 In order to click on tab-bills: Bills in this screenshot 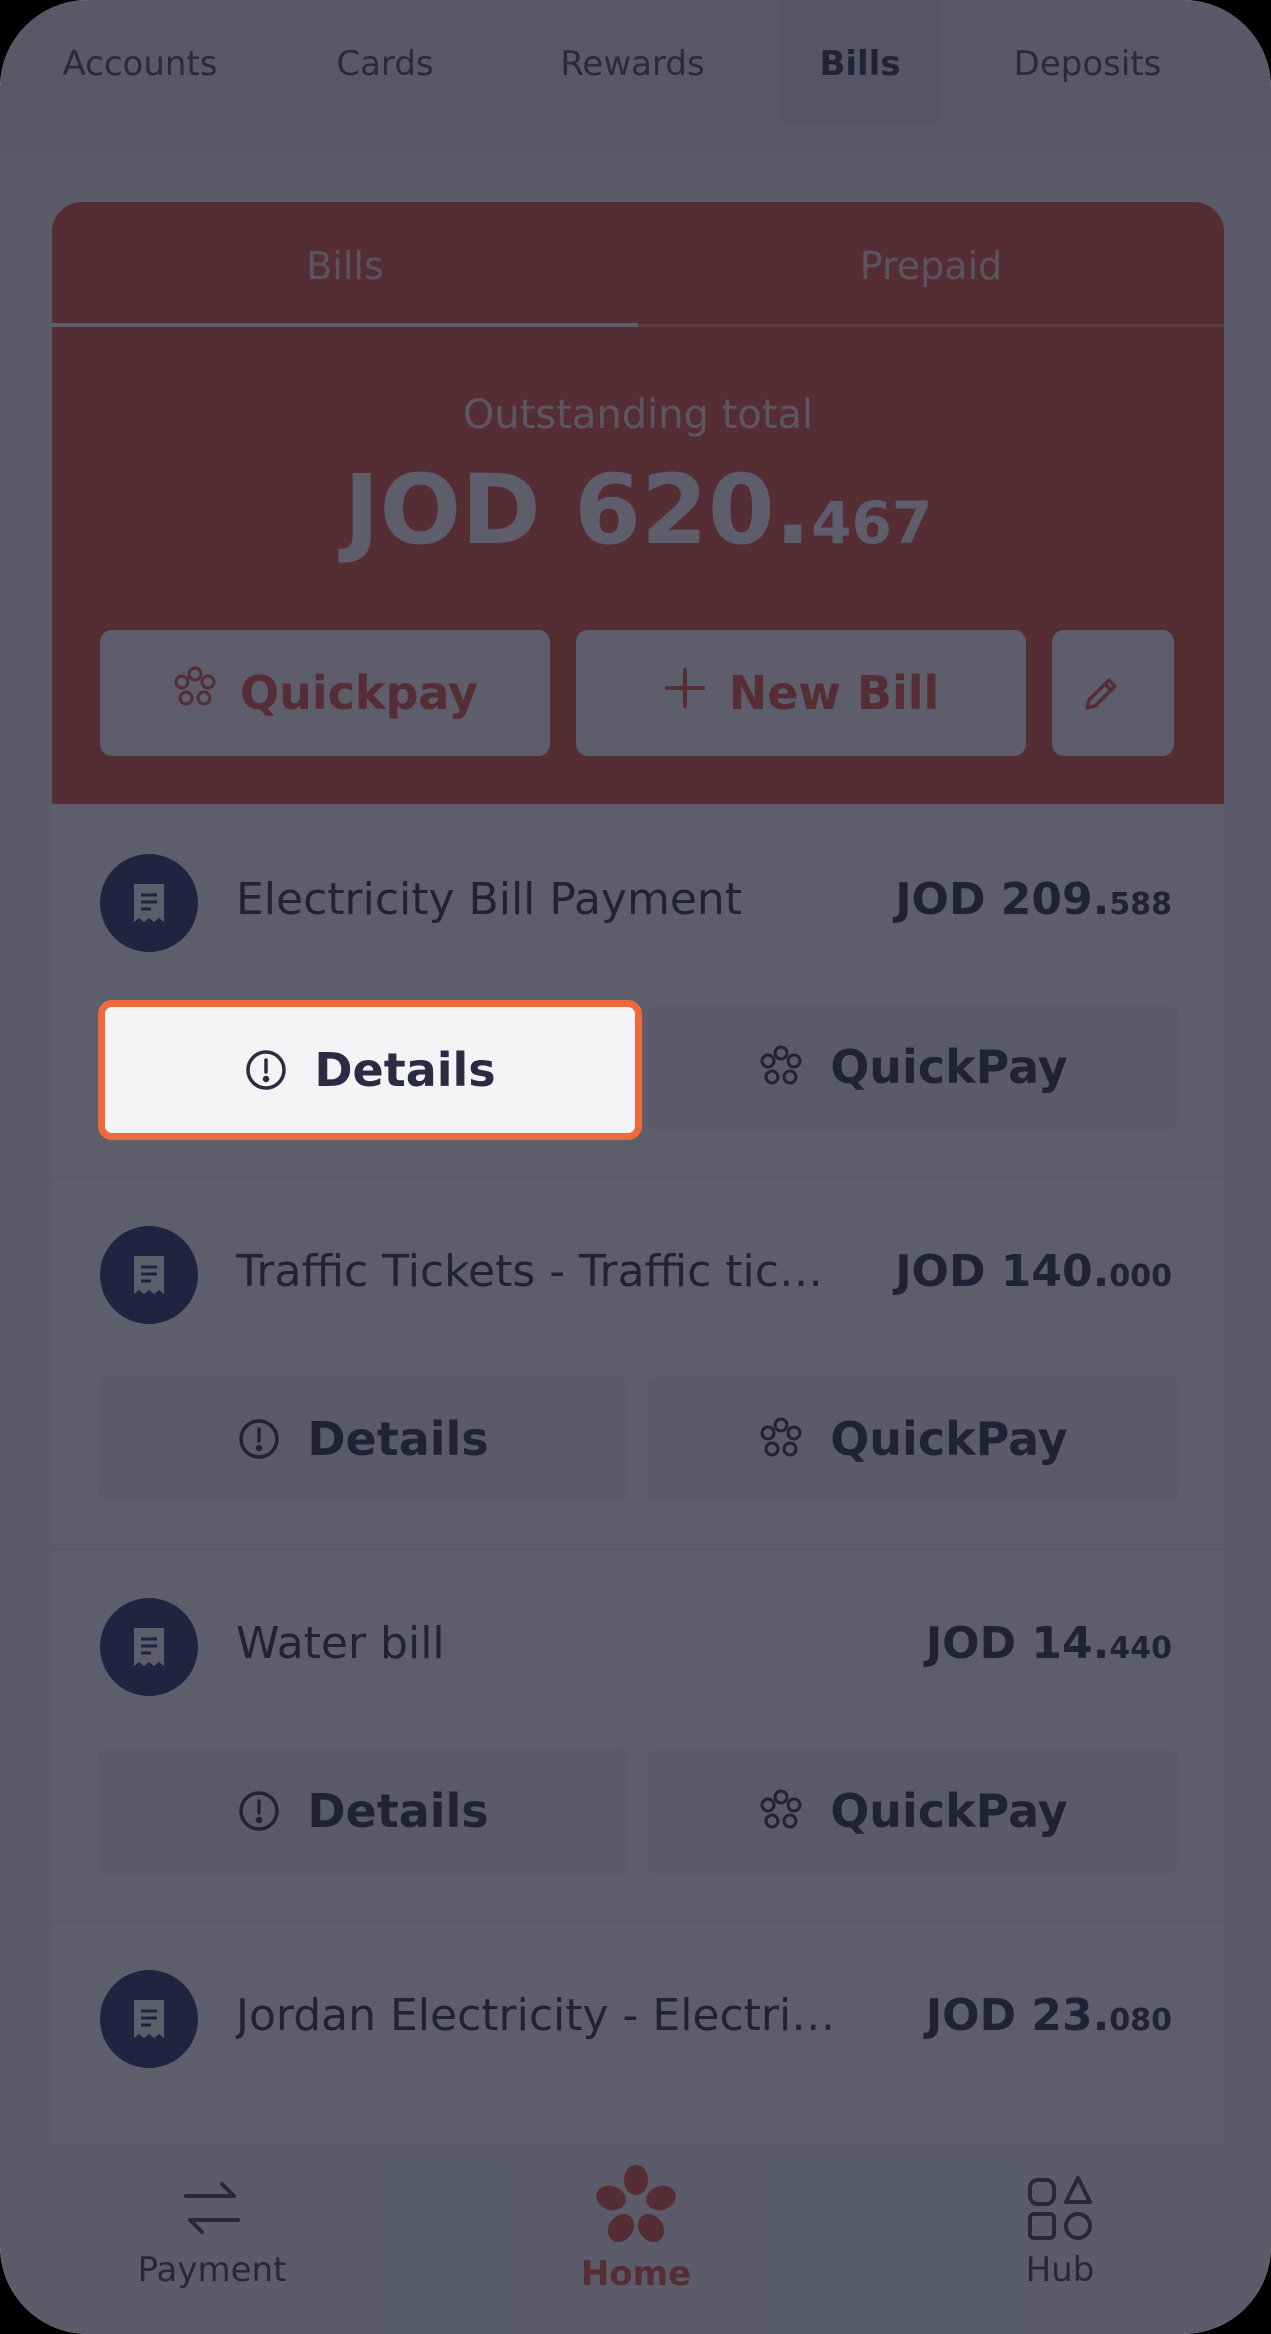, I will do `click(860, 62)`.